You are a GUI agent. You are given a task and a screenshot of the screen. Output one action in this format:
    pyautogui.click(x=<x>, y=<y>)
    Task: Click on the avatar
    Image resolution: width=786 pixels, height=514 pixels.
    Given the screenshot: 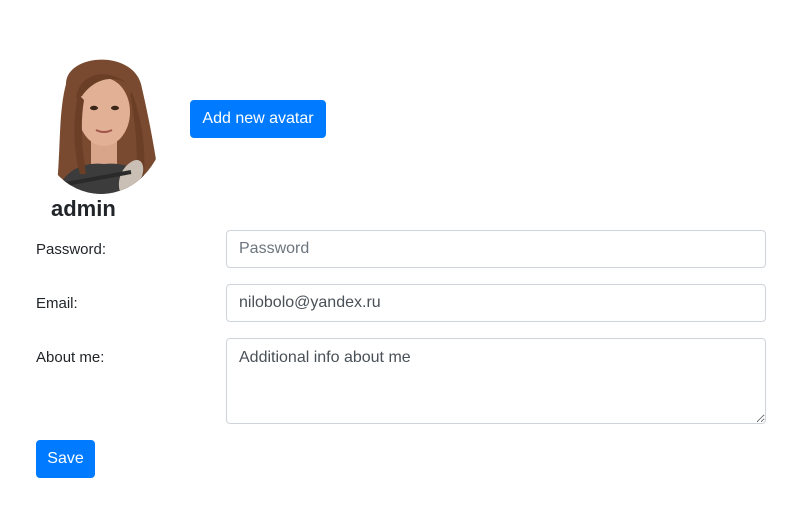 What is the action you would take?
    pyautogui.click(x=101, y=119)
    